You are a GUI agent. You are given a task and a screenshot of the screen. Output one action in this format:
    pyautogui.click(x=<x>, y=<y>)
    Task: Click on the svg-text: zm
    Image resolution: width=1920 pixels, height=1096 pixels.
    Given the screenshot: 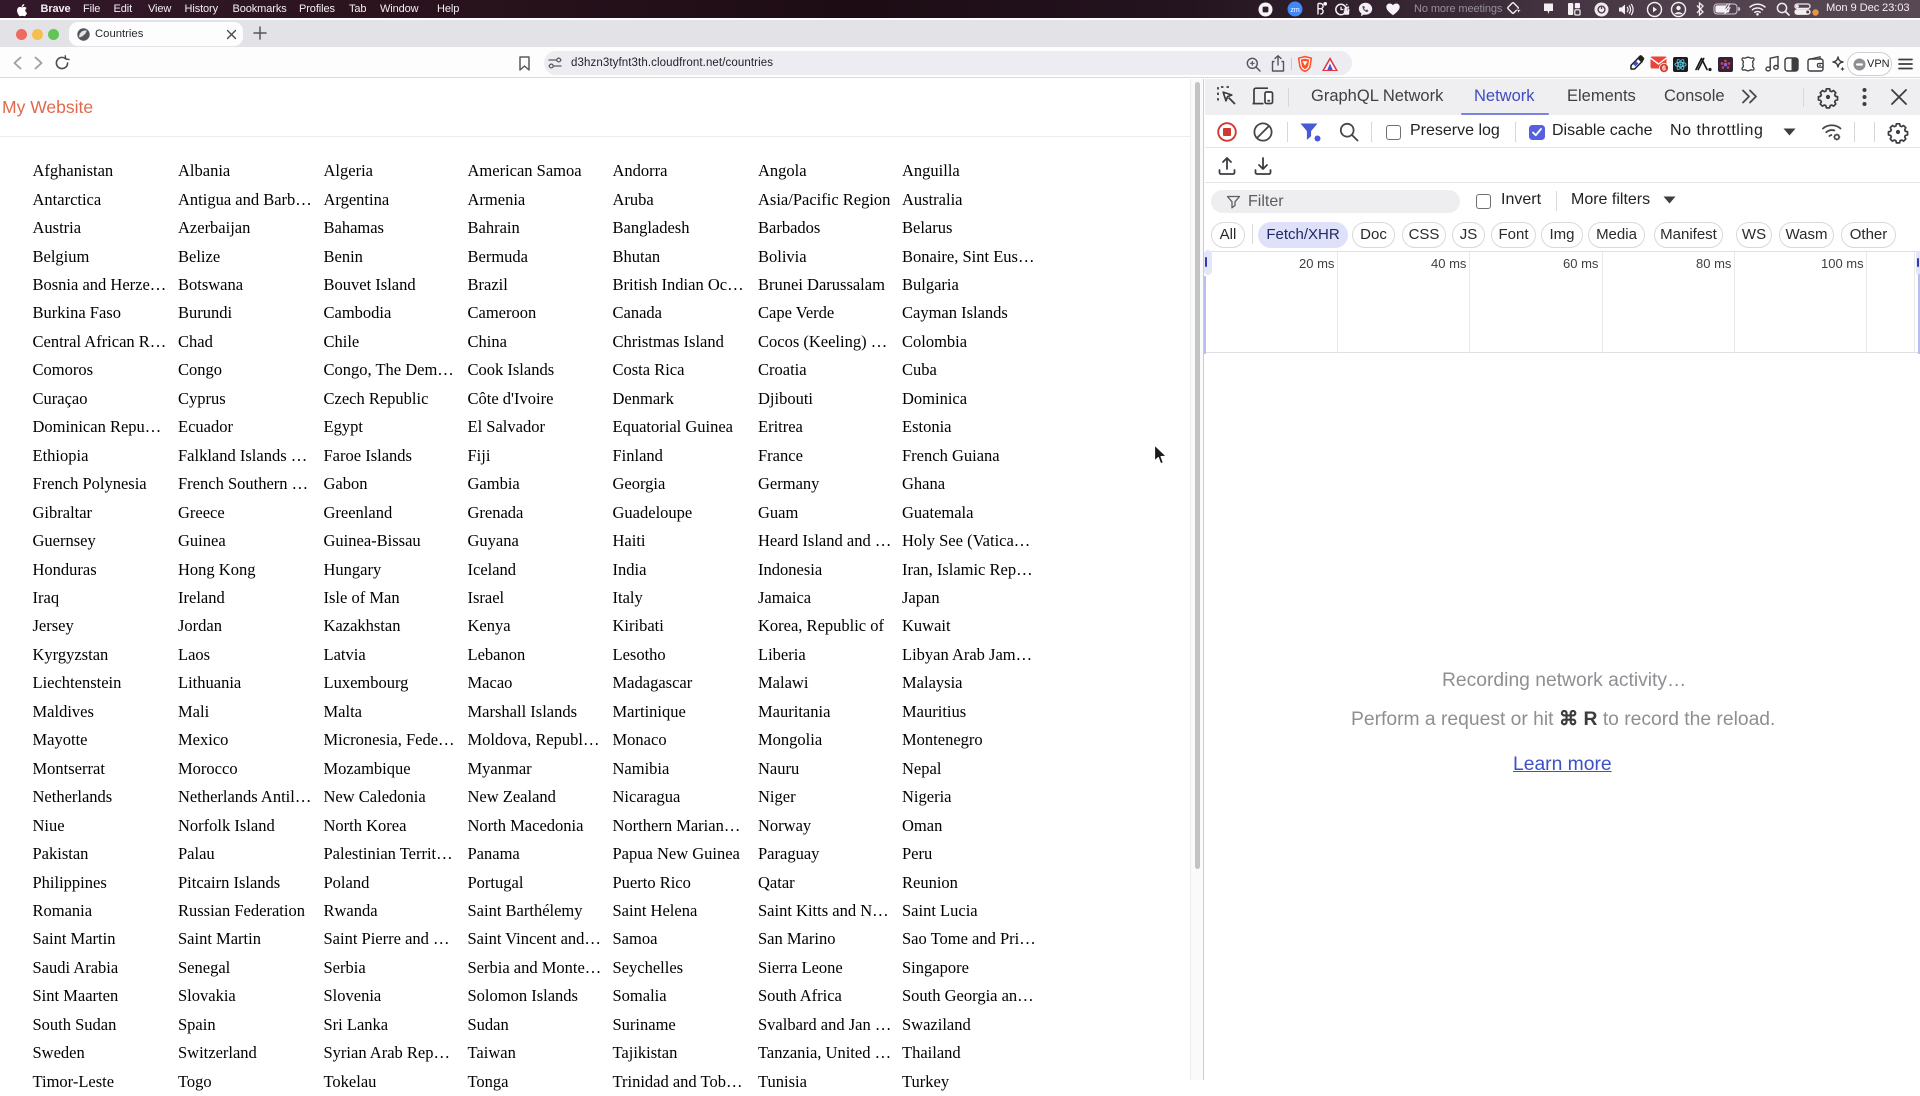 What is the action you would take?
    pyautogui.click(x=1295, y=10)
    